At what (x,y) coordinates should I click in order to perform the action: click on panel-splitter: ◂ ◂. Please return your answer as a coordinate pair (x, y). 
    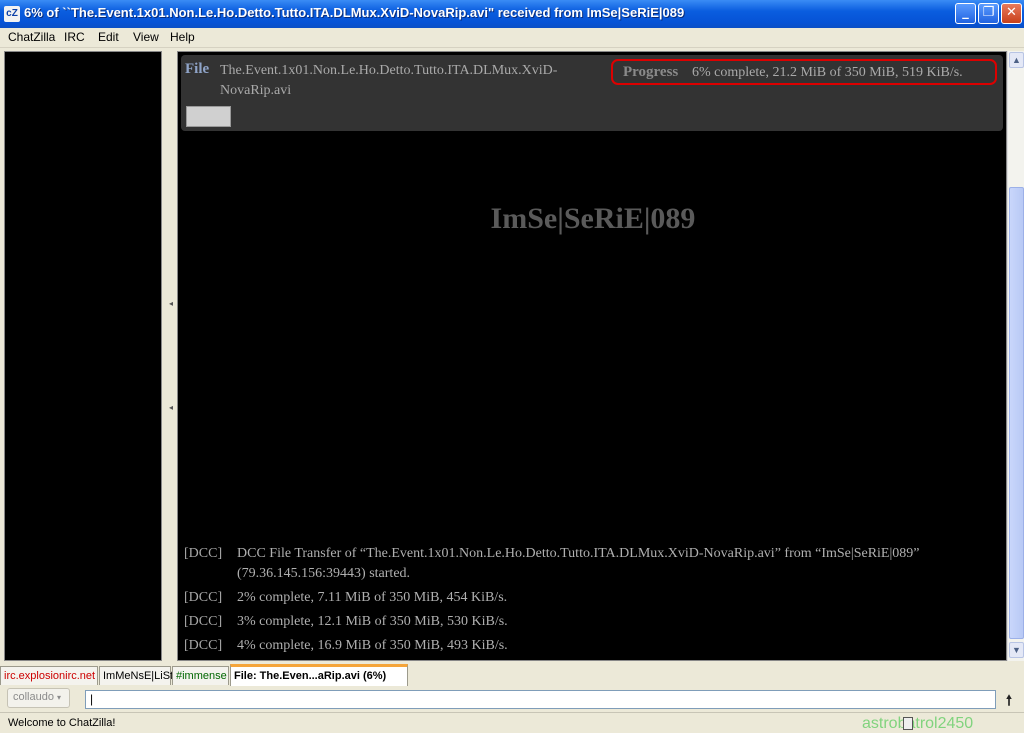
    Looking at the image, I should click on (171, 356).